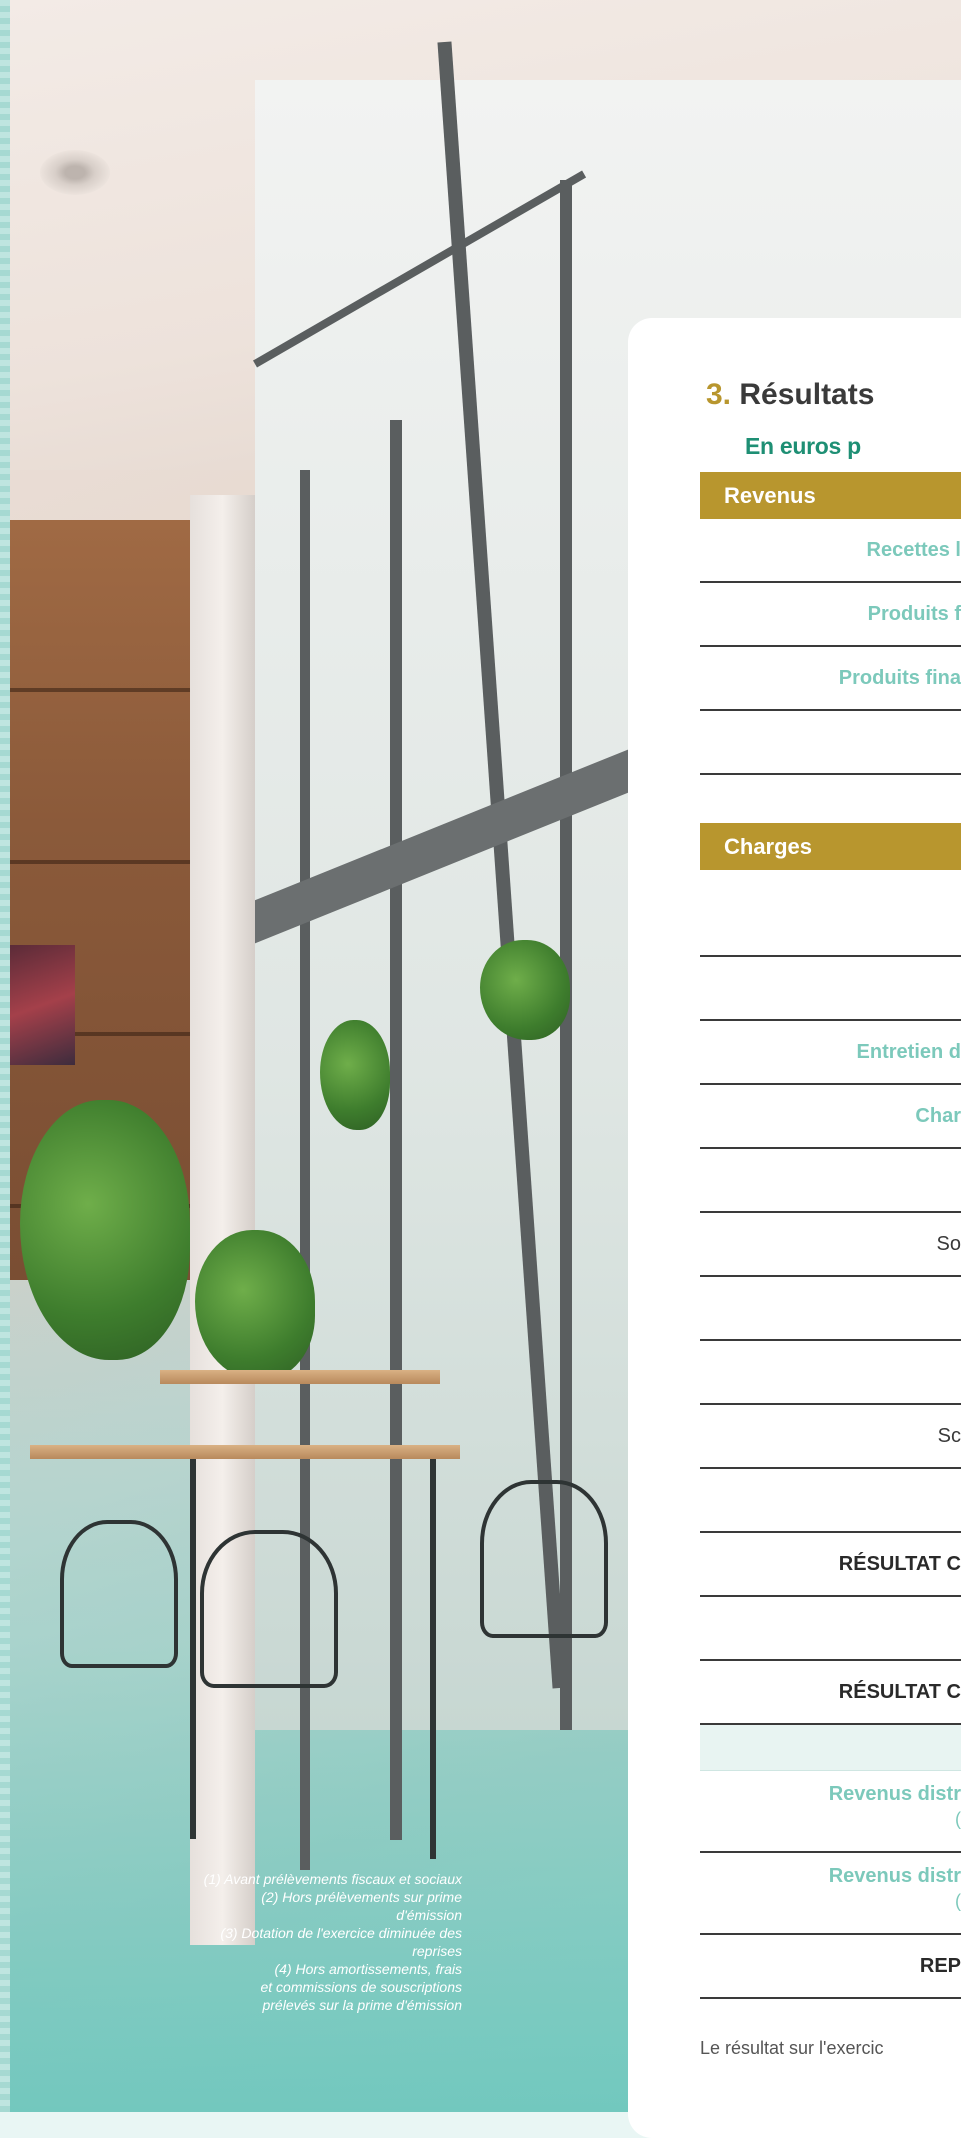 Image resolution: width=961 pixels, height=2138 pixels. Describe the element at coordinates (830, 1748) in the screenshot. I see `table-row-highlight` at that location.